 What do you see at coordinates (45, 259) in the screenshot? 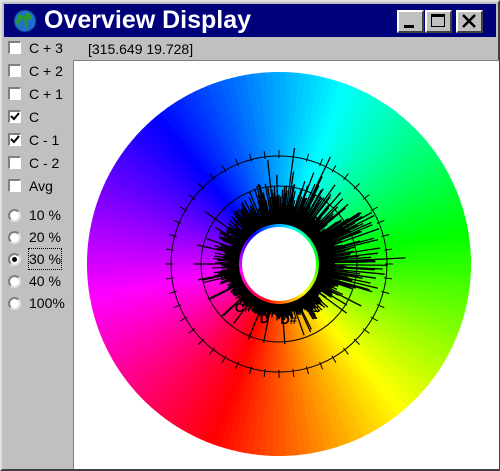
I see `radio-label: 30 %` at bounding box center [45, 259].